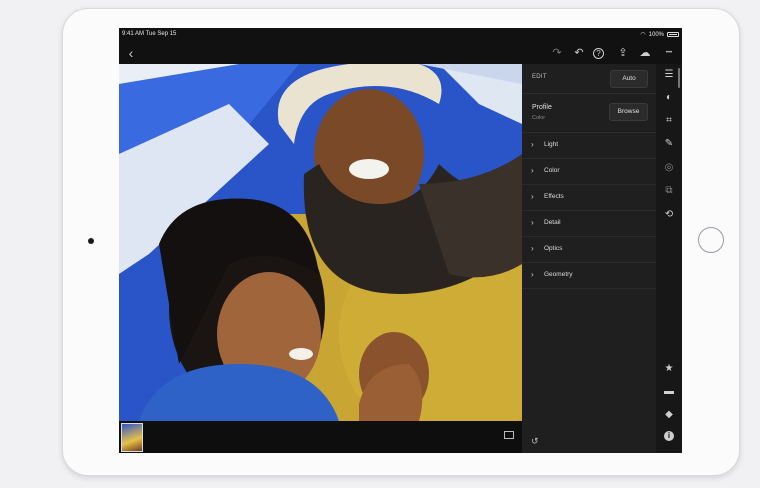 This screenshot has width=760, height=488. What do you see at coordinates (589, 197) in the screenshot?
I see `section-effects: › Effects` at bounding box center [589, 197].